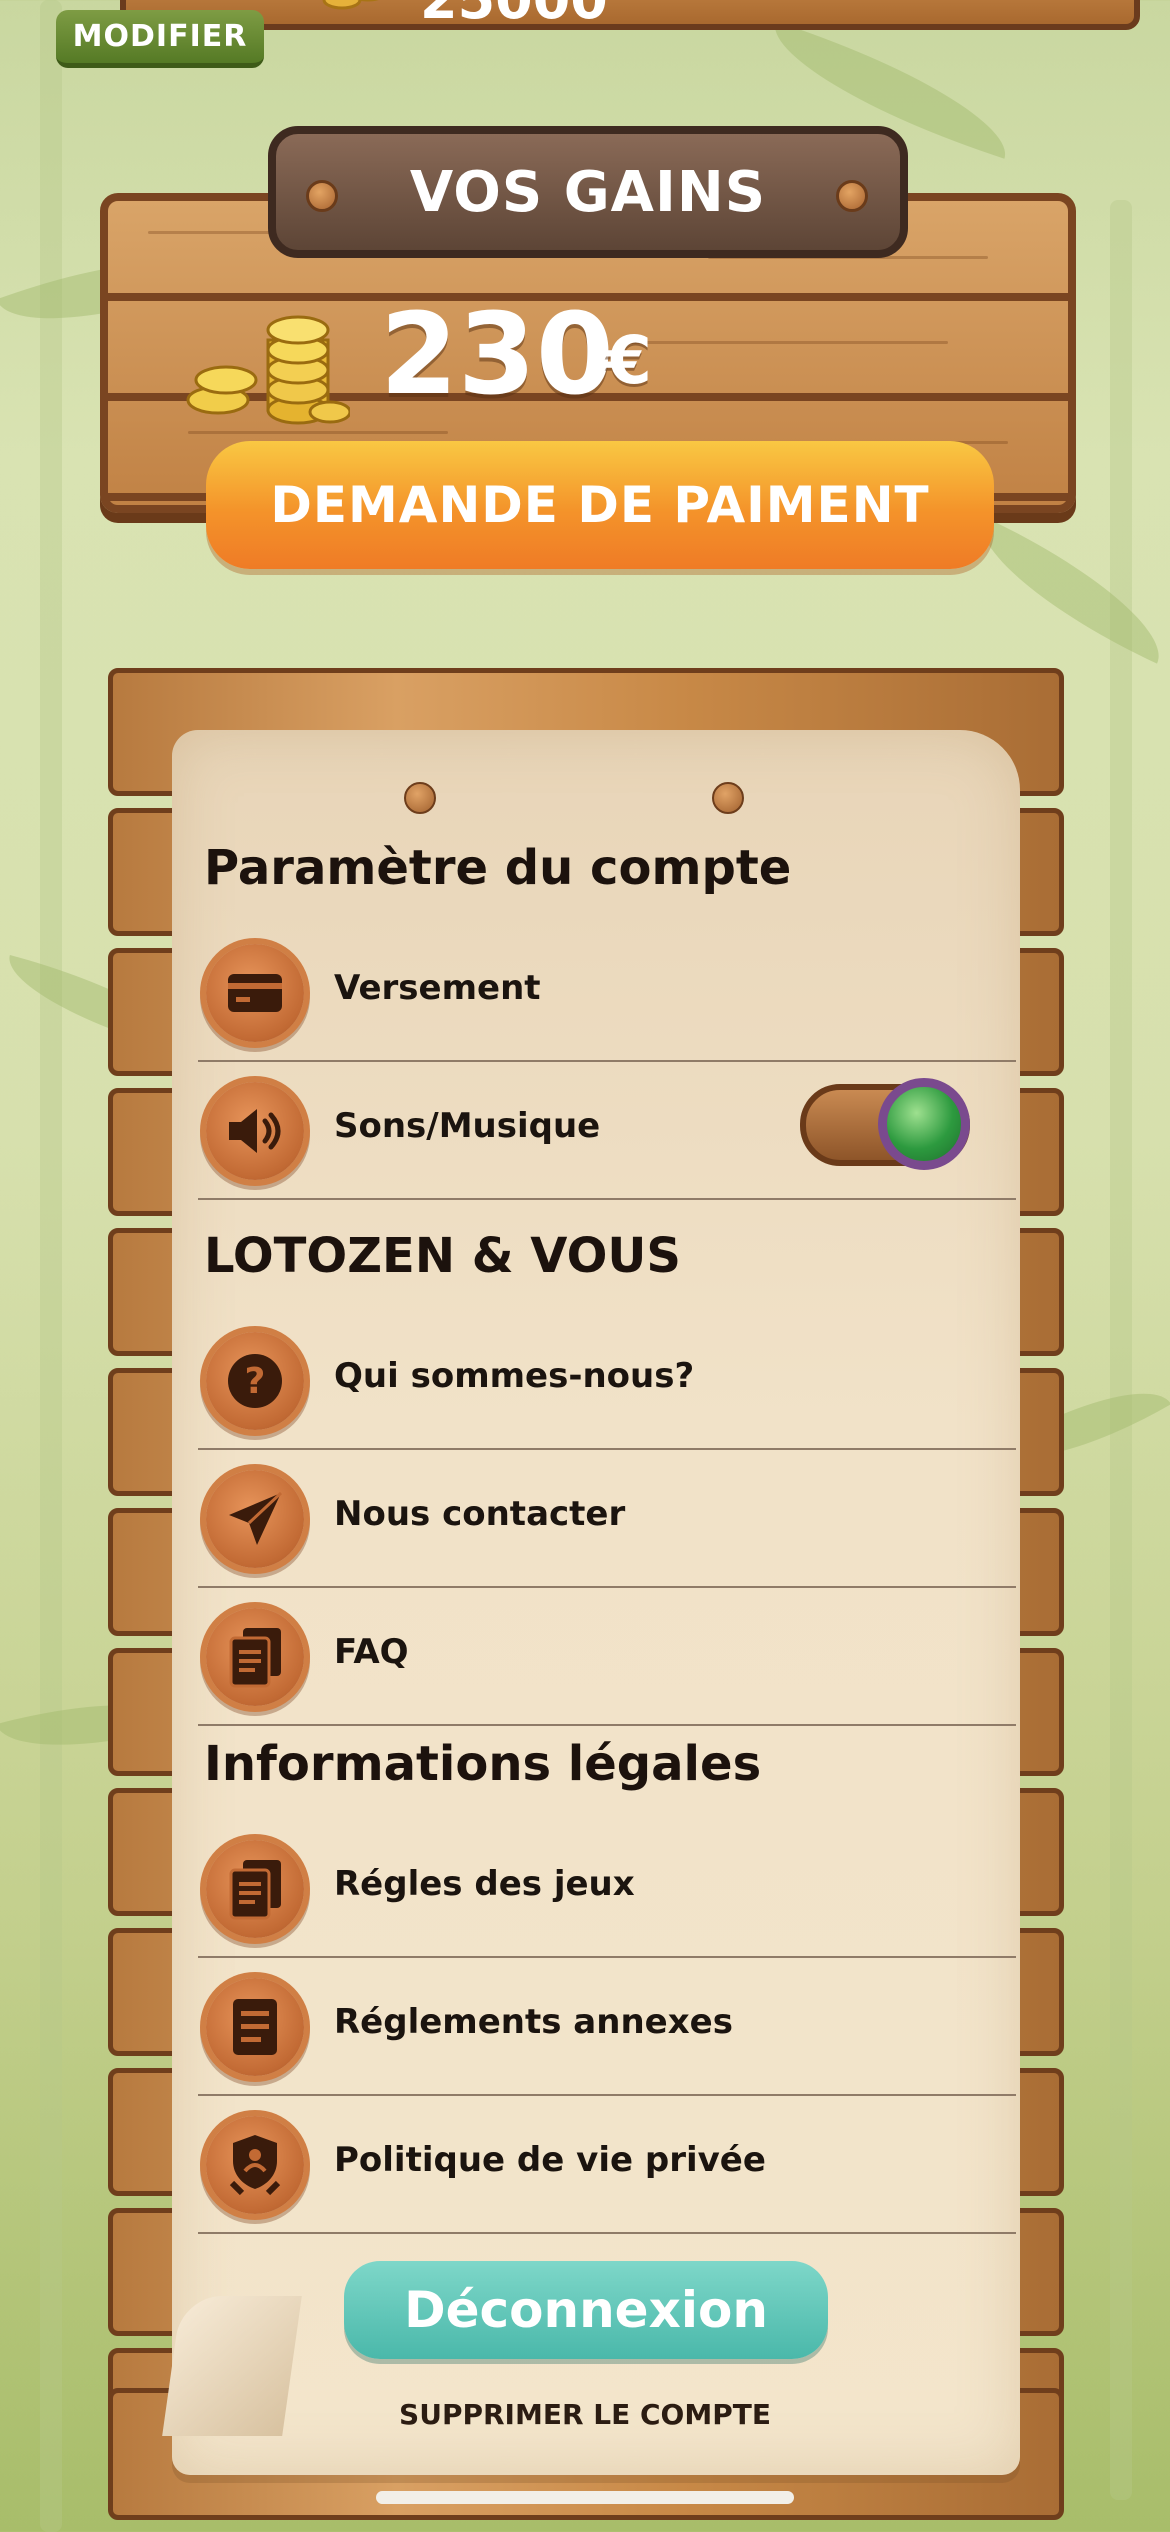 This screenshot has width=1170, height=2532. I want to click on list-document-icon, so click(255, 2027).